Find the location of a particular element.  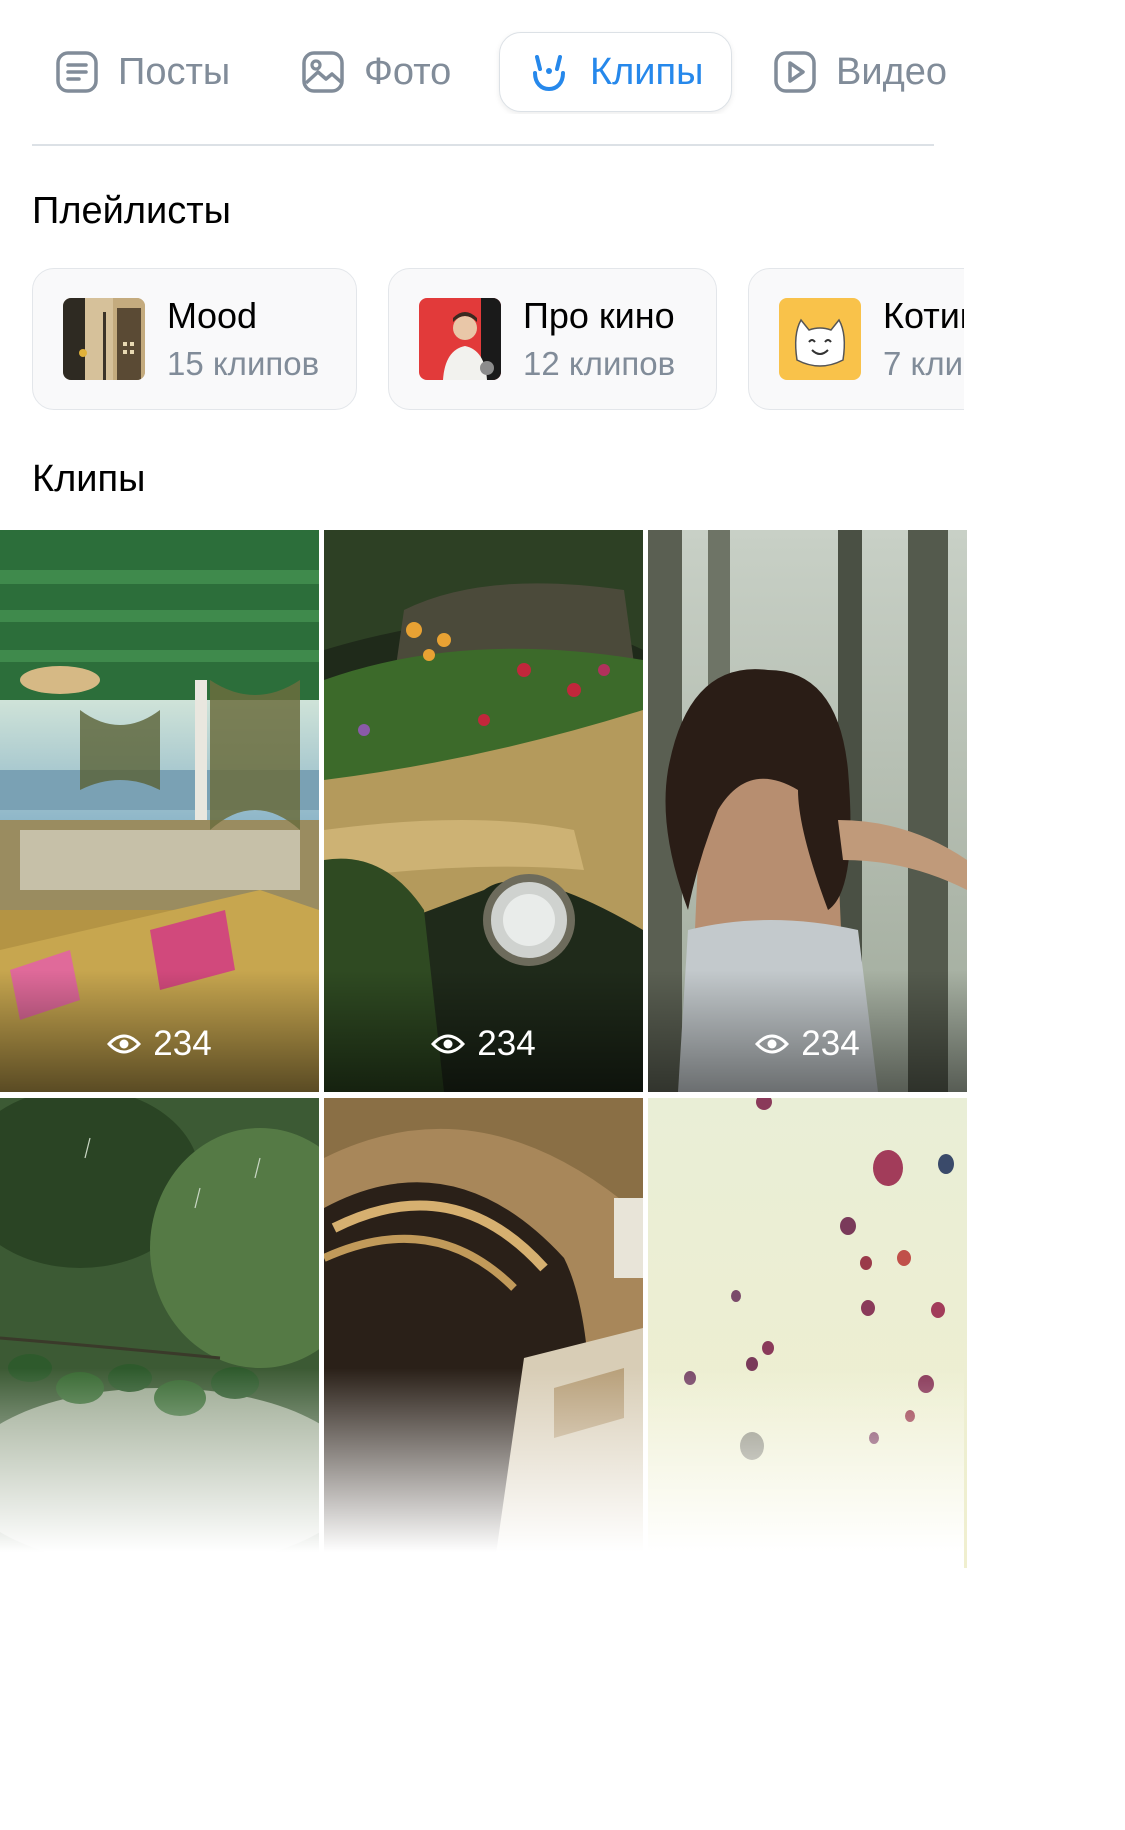

playlist-card-movies: Про кино 12 клипов is located at coordinates (552, 339).